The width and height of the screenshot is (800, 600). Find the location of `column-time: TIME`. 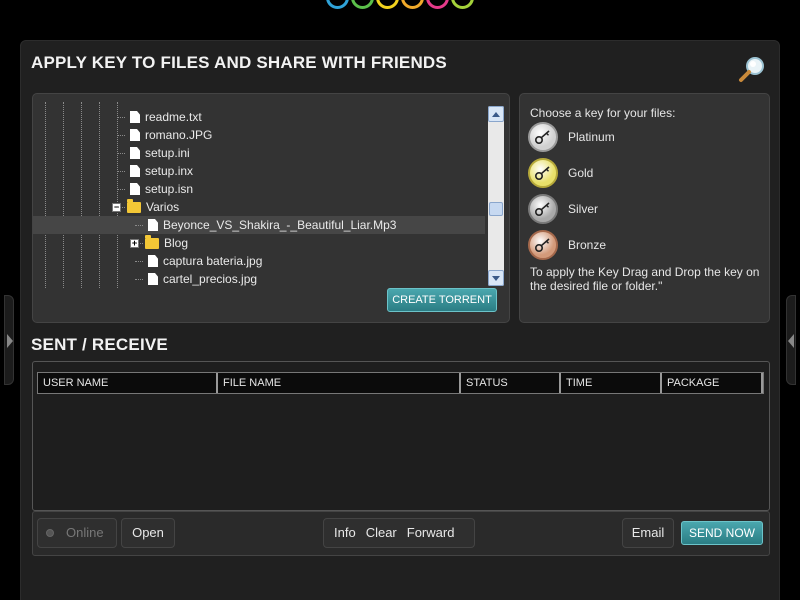

column-time: TIME is located at coordinates (611, 383).